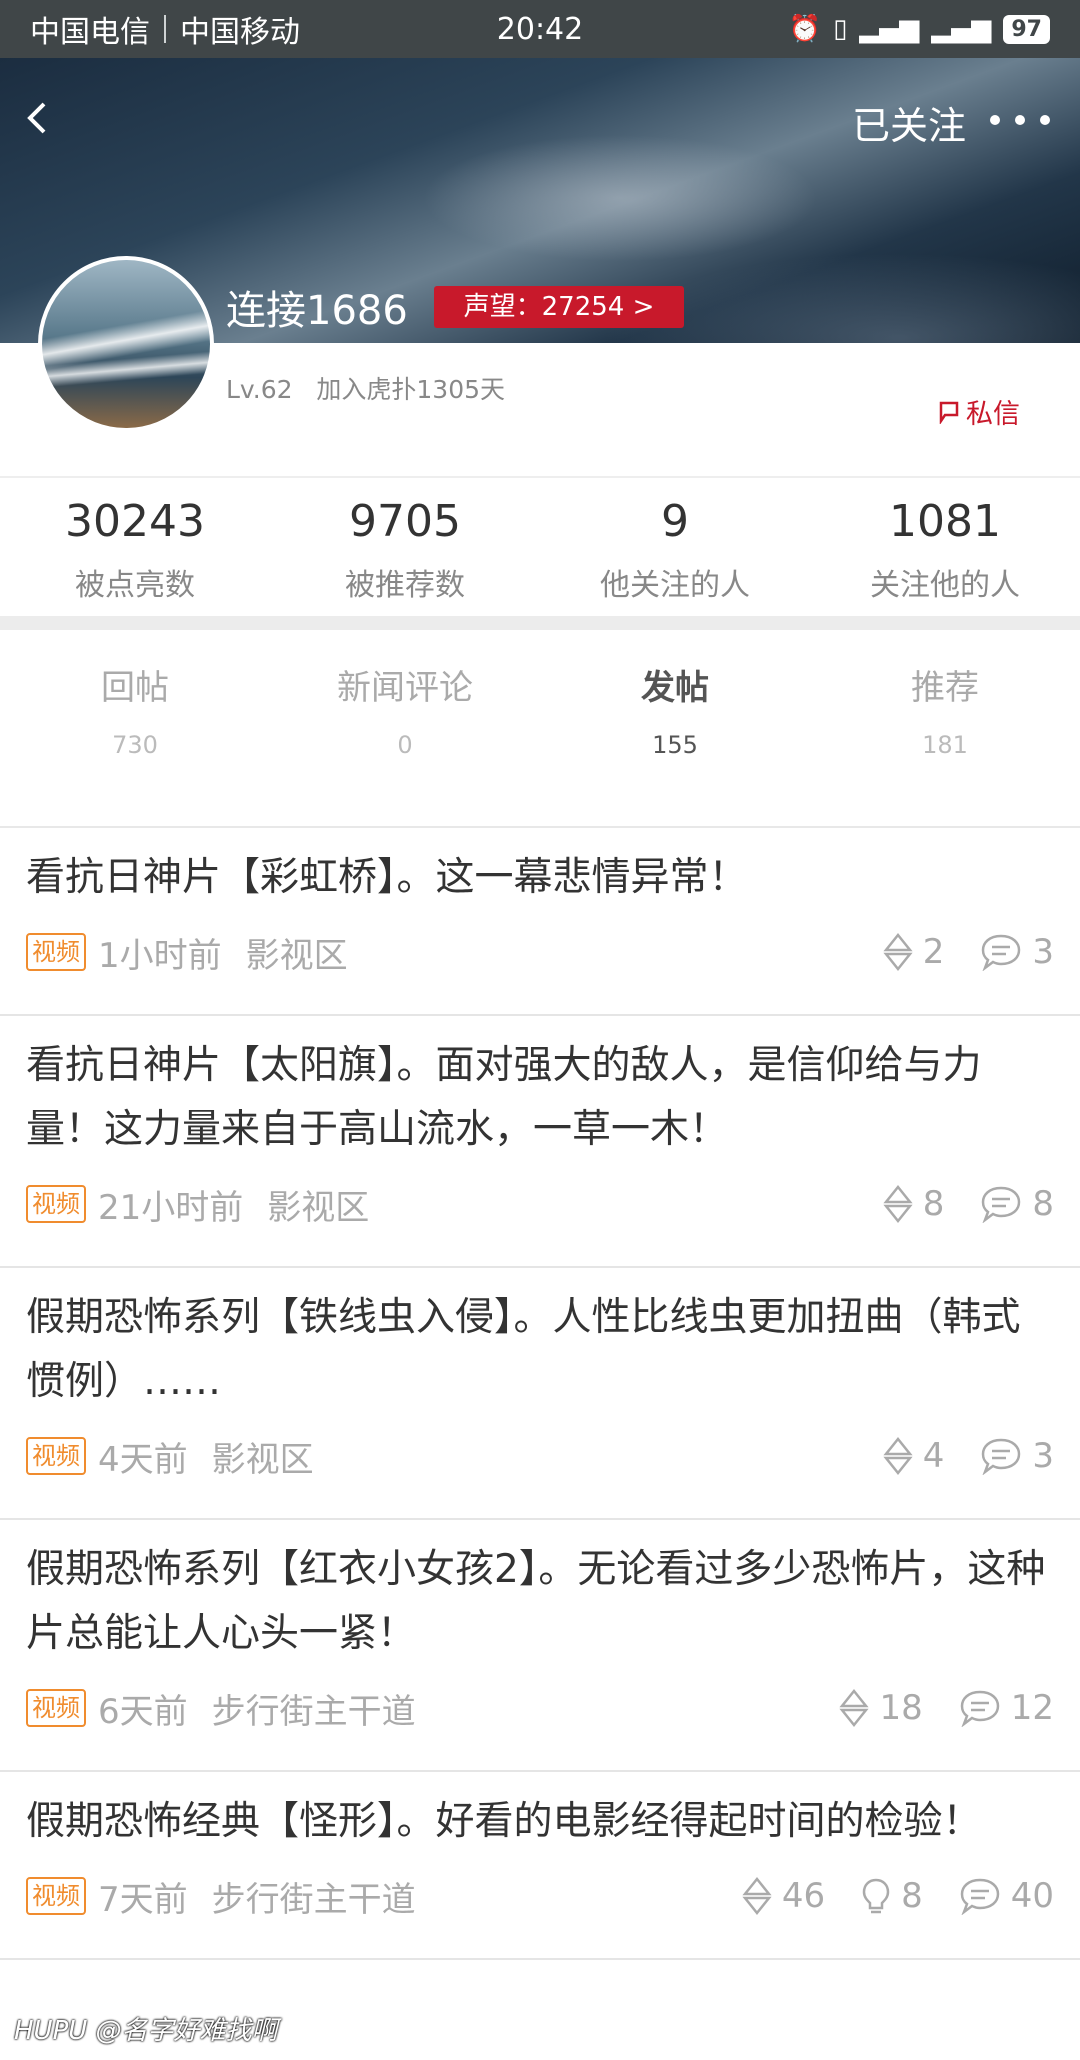  Describe the element at coordinates (675, 728) in the screenshot. I see `tab-posts: 发帖 155` at that location.